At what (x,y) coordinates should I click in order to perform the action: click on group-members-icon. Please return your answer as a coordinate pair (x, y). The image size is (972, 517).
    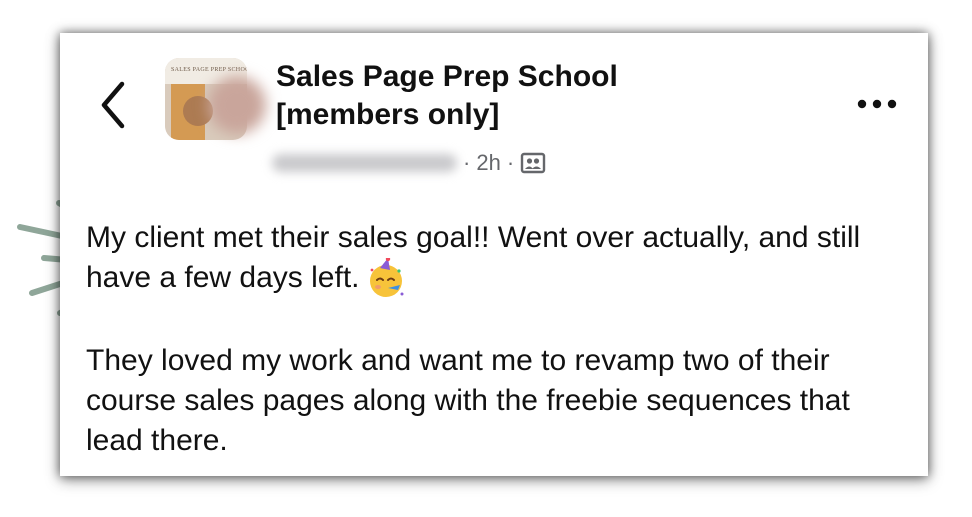
    Looking at the image, I should click on (533, 163).